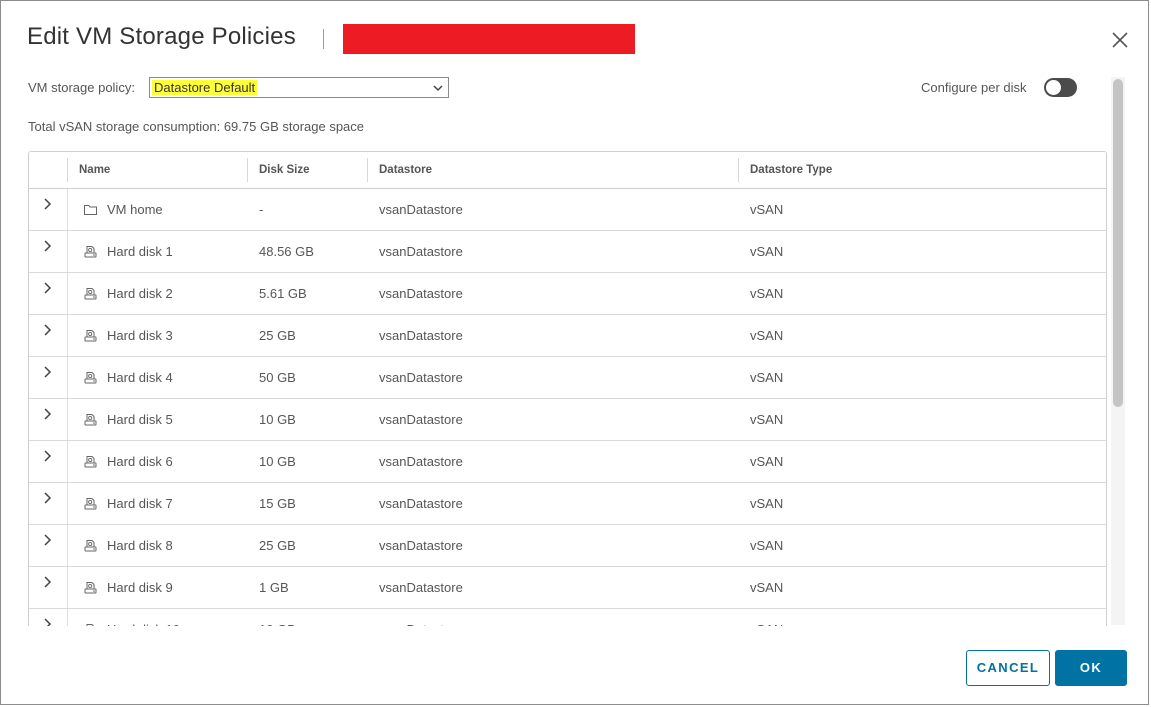  I want to click on cell-disk-size: 48.56 GB, so click(286, 251).